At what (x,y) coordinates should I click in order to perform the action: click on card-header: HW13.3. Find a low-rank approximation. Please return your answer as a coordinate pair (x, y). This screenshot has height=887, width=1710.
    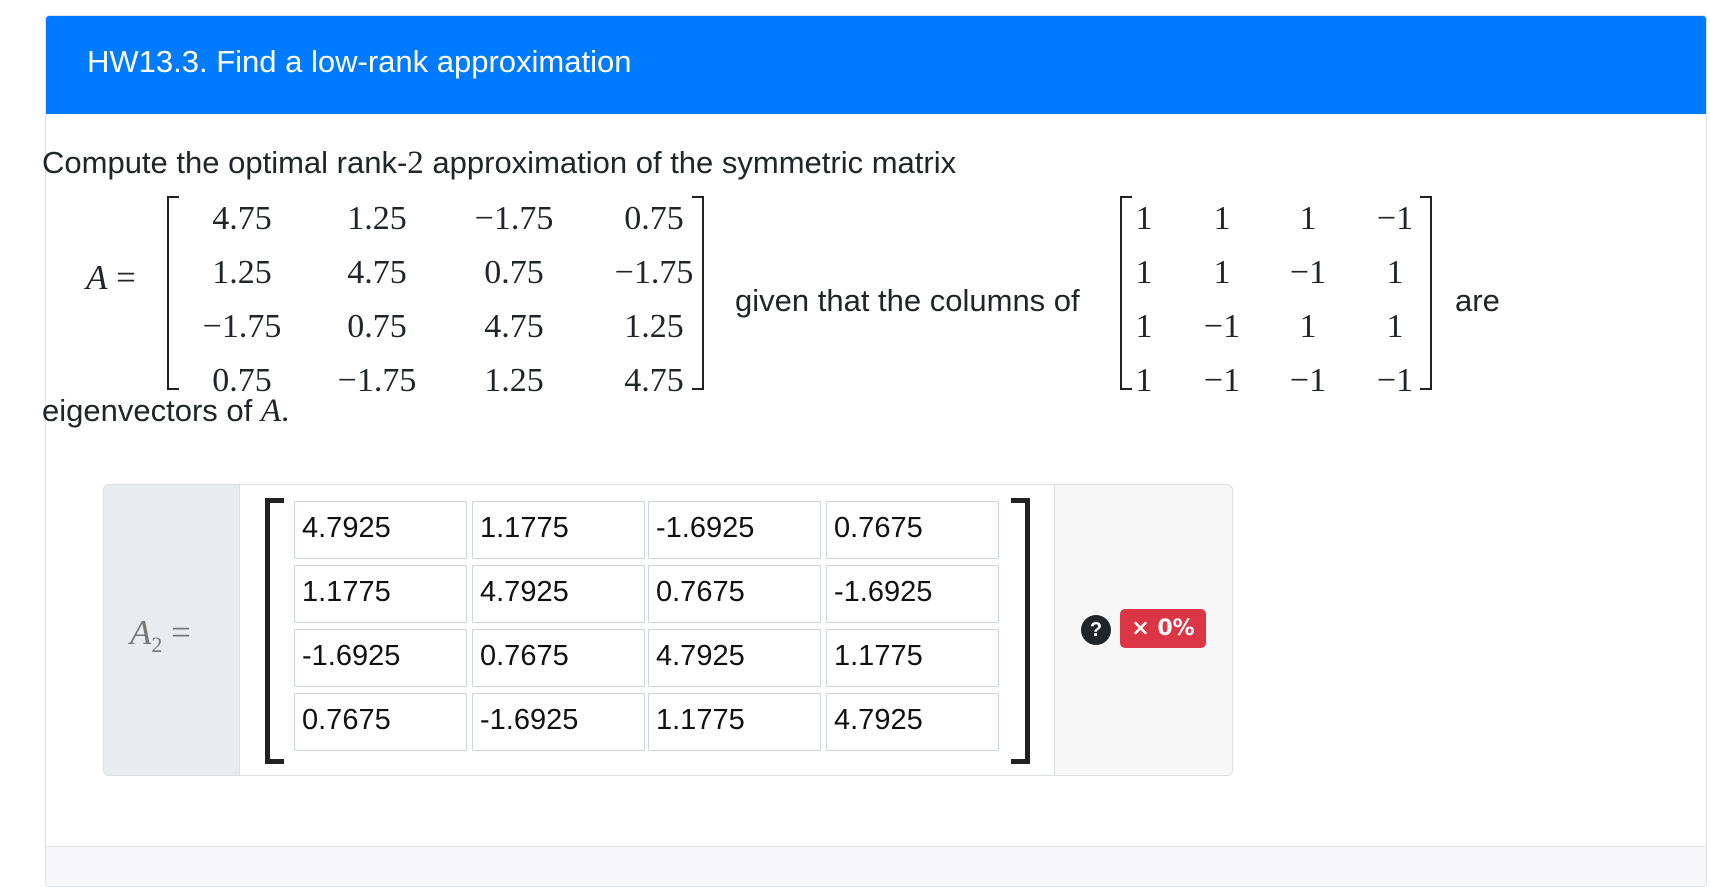
    Looking at the image, I should click on (876, 65).